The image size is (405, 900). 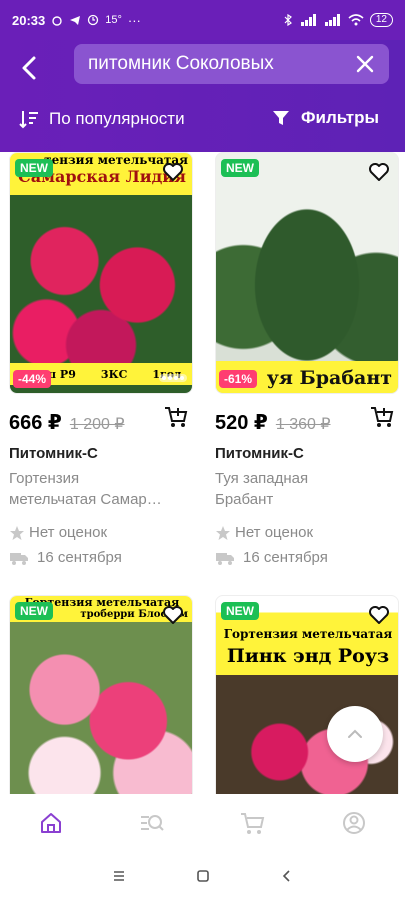 What do you see at coordinates (117, 118) in the screenshot?
I see `sort-label: По популярности` at bounding box center [117, 118].